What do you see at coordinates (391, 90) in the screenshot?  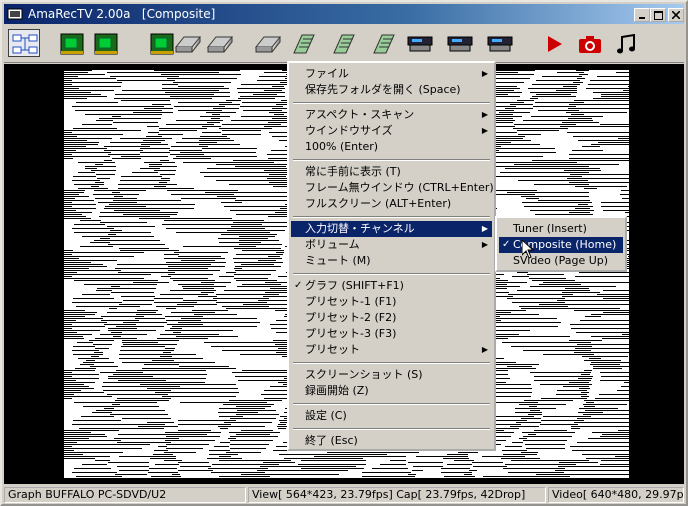 I see `menu-item-open-folder: 保存先フォルダを開く (Space)` at bounding box center [391, 90].